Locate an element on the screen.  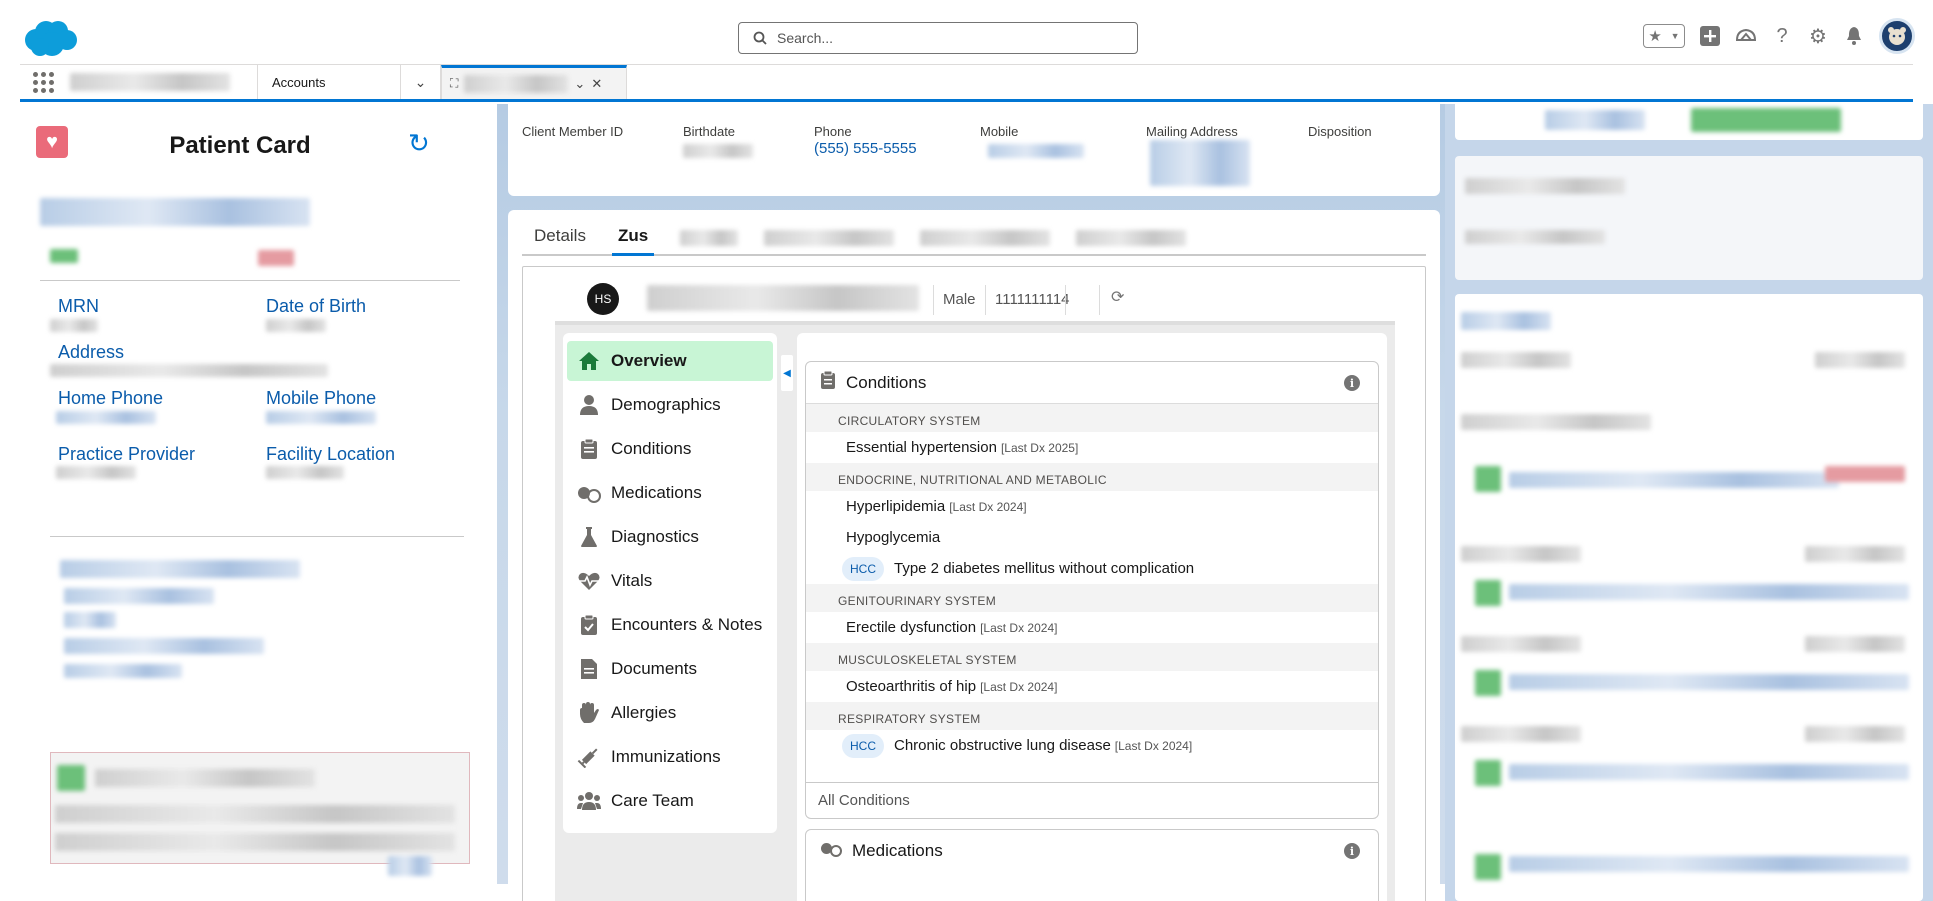
accounts-chevron-down-icon: ⌄ is located at coordinates (421, 82).